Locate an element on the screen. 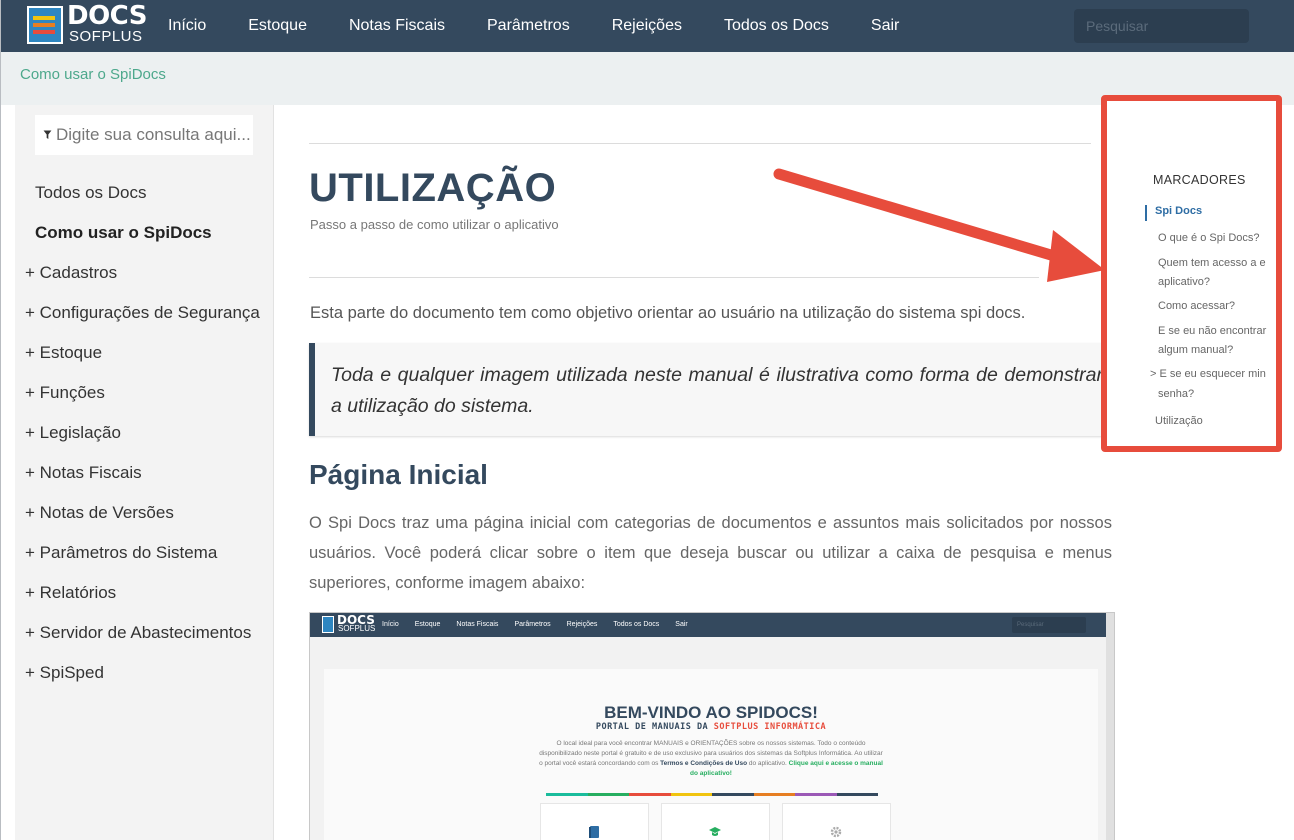 The width and height of the screenshot is (1294, 840). breadcrumb: Como usar o SpiDocs is located at coordinates (93, 74).